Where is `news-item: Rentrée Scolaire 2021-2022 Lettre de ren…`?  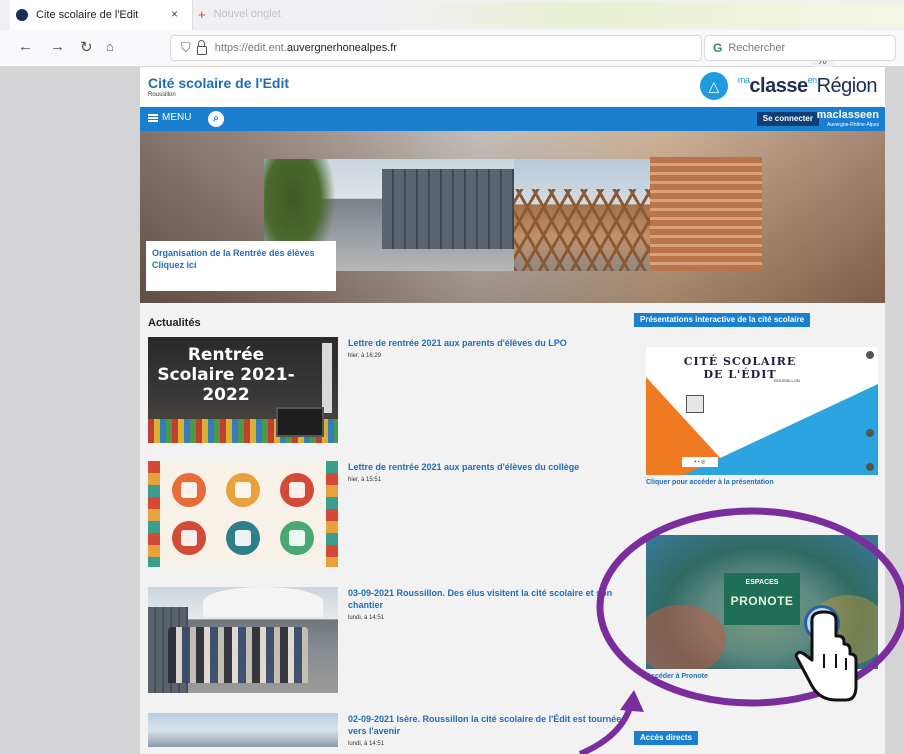 news-item: Rentrée Scolaire 2021-2022 Lettre de ren… is located at coordinates (383, 390).